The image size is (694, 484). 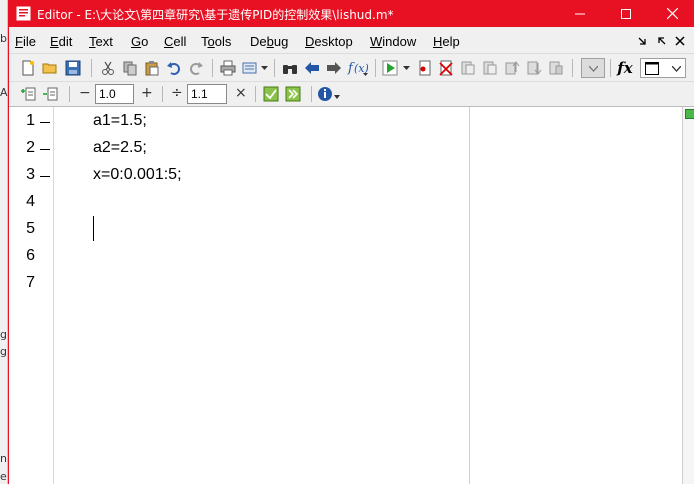 I want to click on clear-breakpoints-button, so click(x=446, y=68).